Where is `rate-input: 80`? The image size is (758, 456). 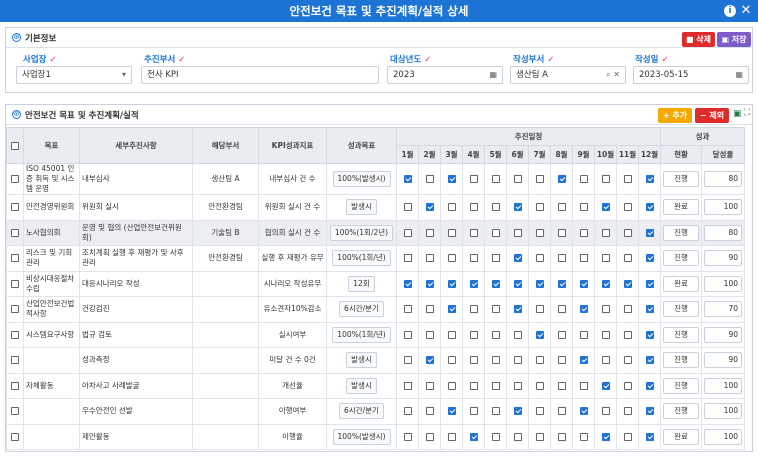 rate-input: 80 is located at coordinates (723, 232).